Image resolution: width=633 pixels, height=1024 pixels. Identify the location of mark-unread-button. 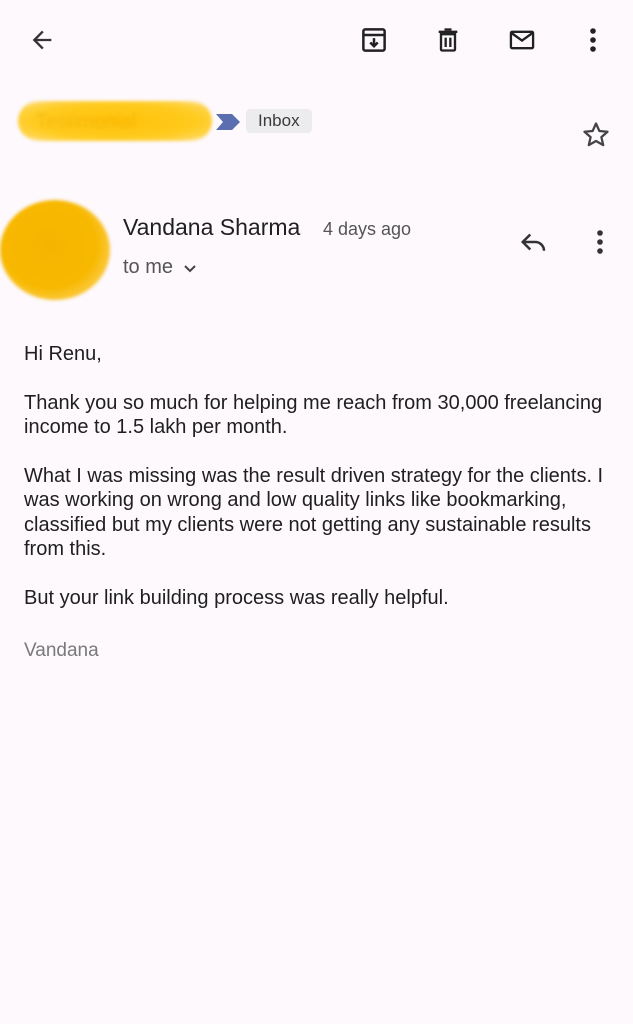
(522, 40).